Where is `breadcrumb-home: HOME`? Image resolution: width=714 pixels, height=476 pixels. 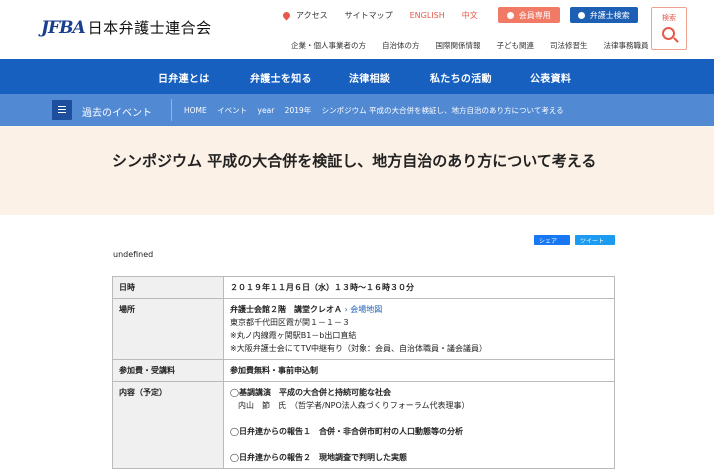 breadcrumb-home: HOME is located at coordinates (195, 110).